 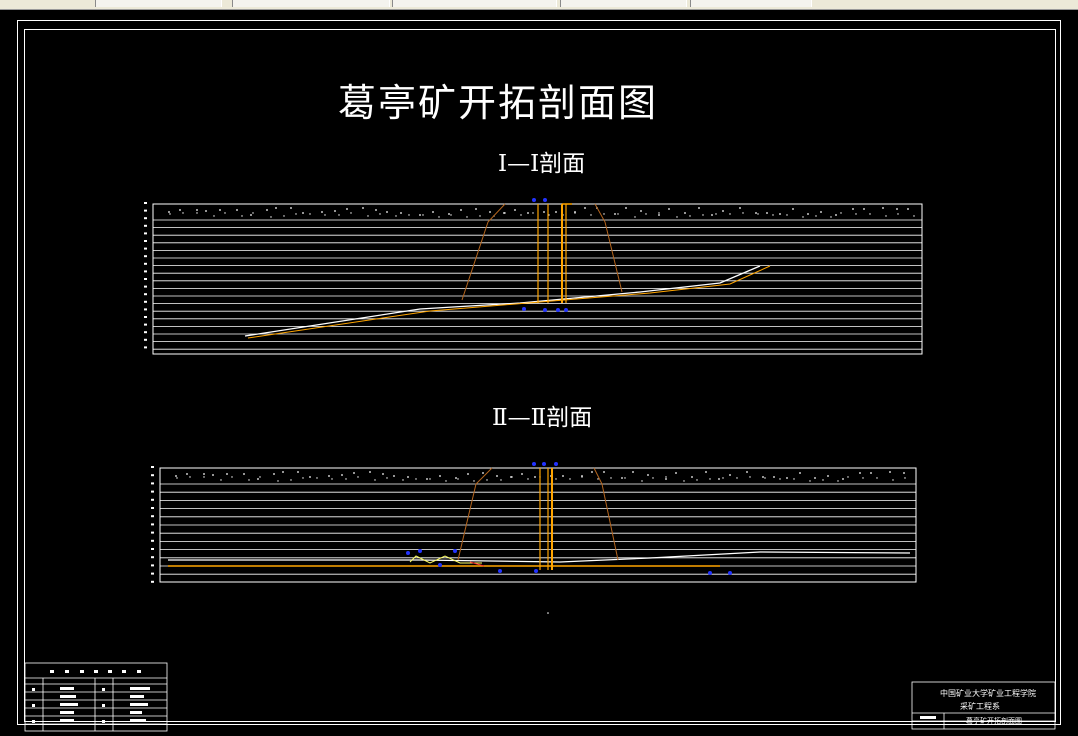 What do you see at coordinates (928, 717) in the screenshot?
I see `title-block-marks` at bounding box center [928, 717].